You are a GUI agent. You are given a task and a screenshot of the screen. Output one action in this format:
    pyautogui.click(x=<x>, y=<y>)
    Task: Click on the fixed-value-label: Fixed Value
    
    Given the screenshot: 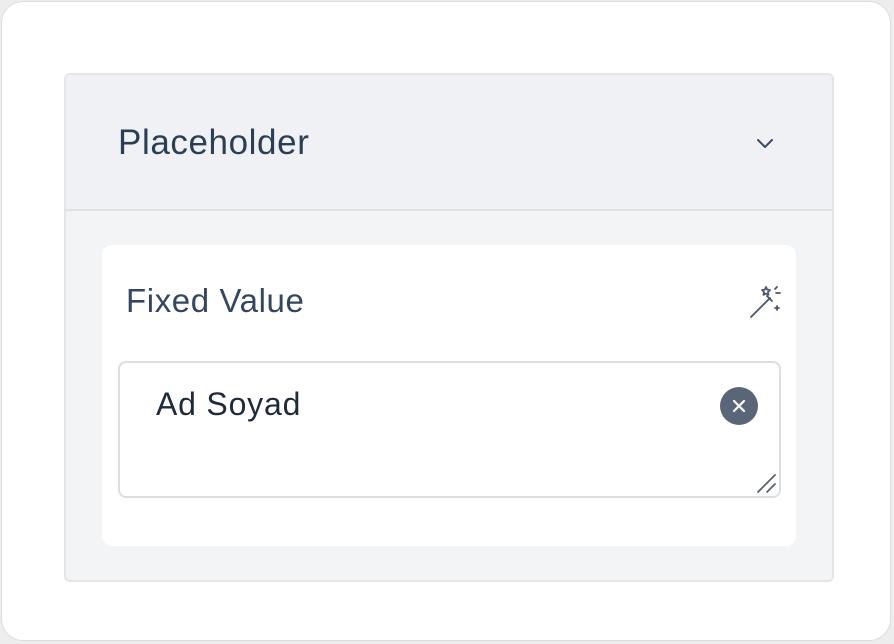 What is the action you would take?
    pyautogui.click(x=215, y=300)
    